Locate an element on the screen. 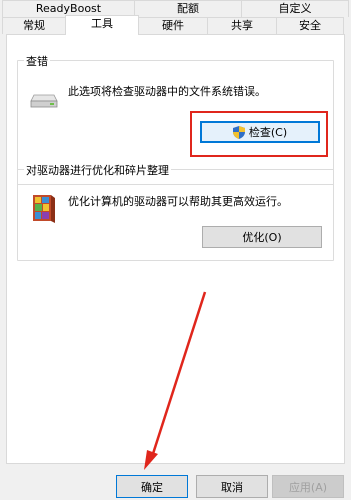 This screenshot has width=351, height=500. cancel-button: 取消 is located at coordinates (232, 486).